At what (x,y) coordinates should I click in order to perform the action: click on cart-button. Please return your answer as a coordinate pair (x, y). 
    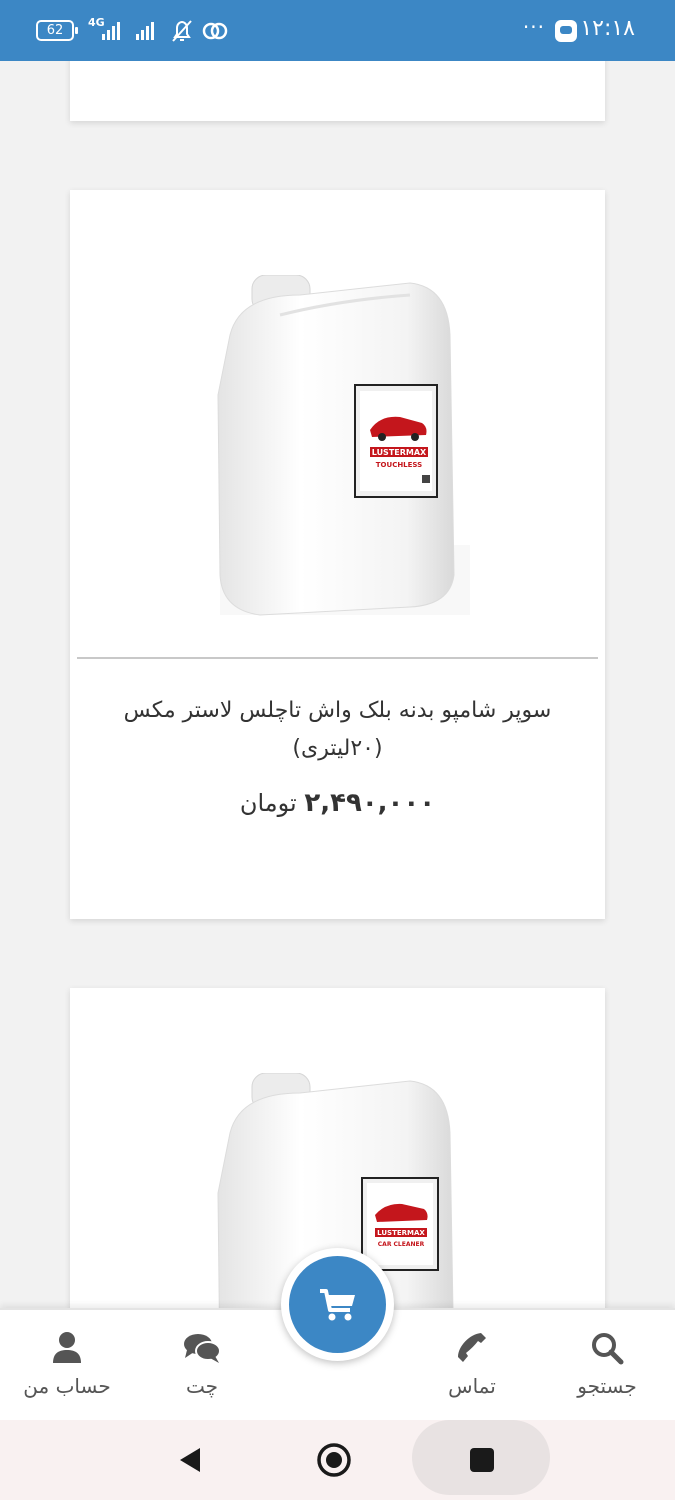
    Looking at the image, I should click on (337, 1304).